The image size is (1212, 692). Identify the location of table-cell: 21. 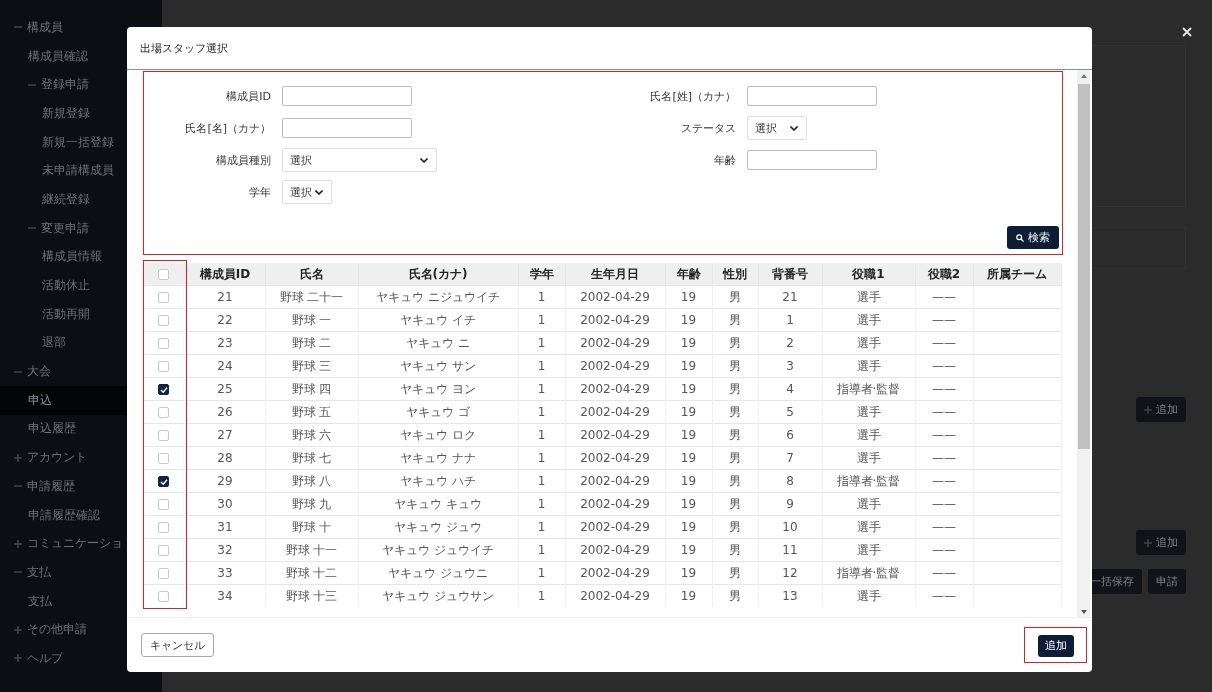
(790, 297).